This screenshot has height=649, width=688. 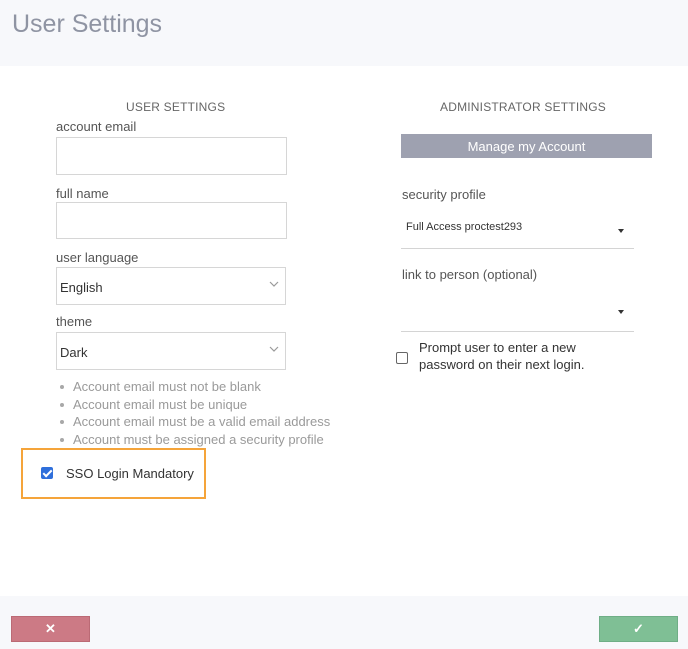 What do you see at coordinates (74, 321) in the screenshot?
I see `theme-label: theme` at bounding box center [74, 321].